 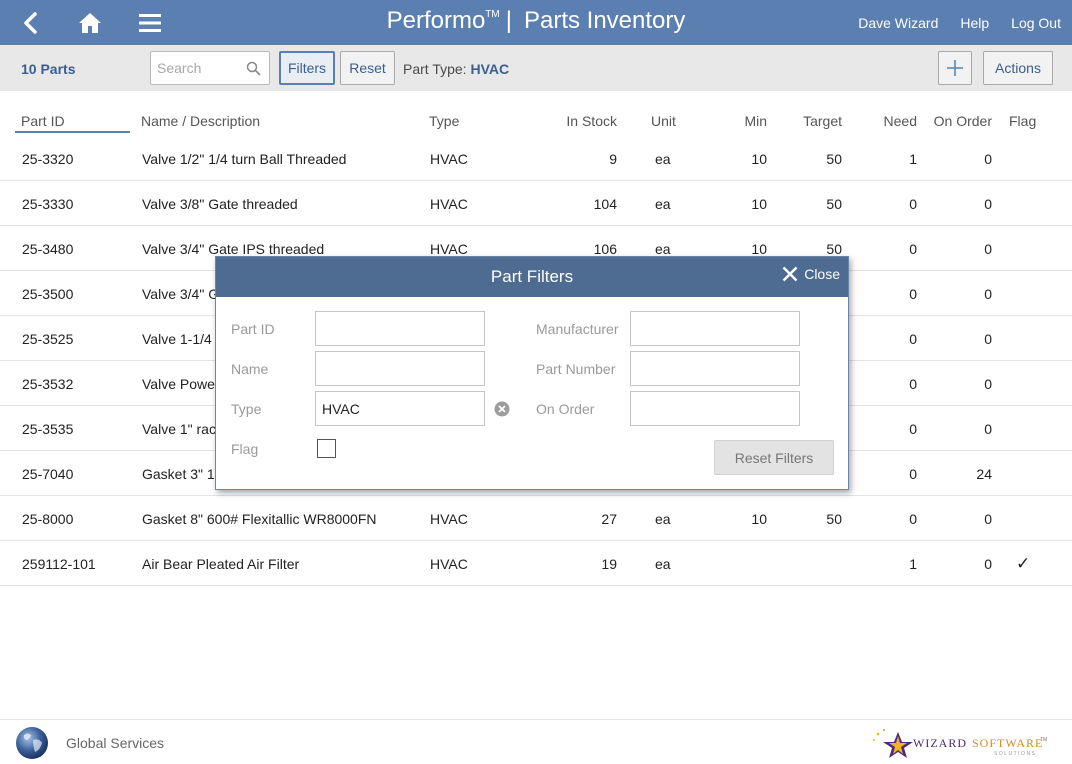 I want to click on cell-in-stock: 104, so click(x=605, y=204).